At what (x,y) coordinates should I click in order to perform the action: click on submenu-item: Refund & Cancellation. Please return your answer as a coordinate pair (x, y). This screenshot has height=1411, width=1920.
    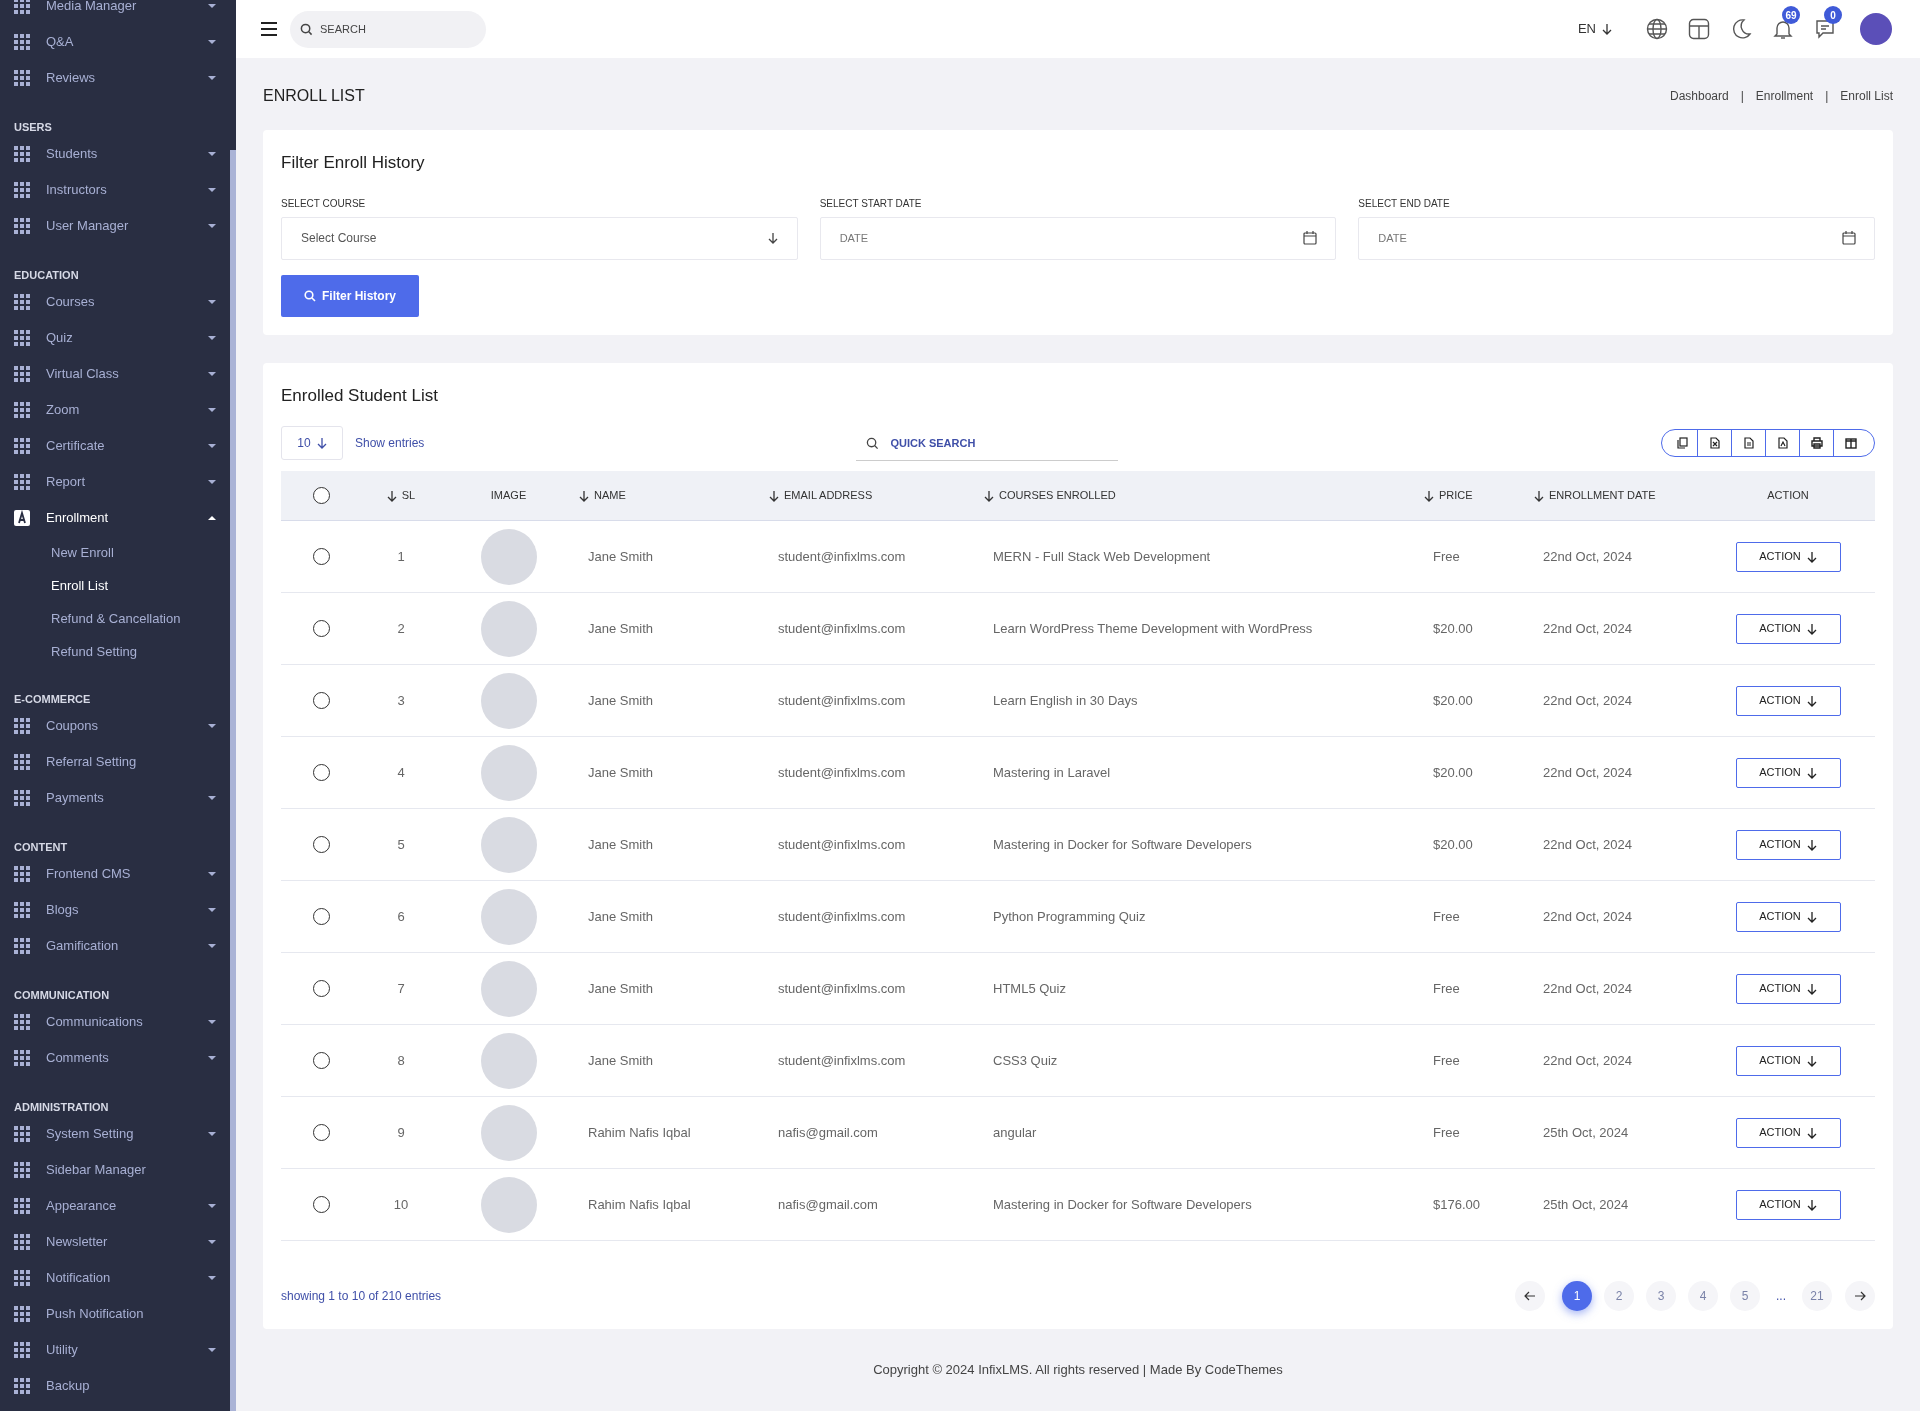
    Looking at the image, I should click on (115, 618).